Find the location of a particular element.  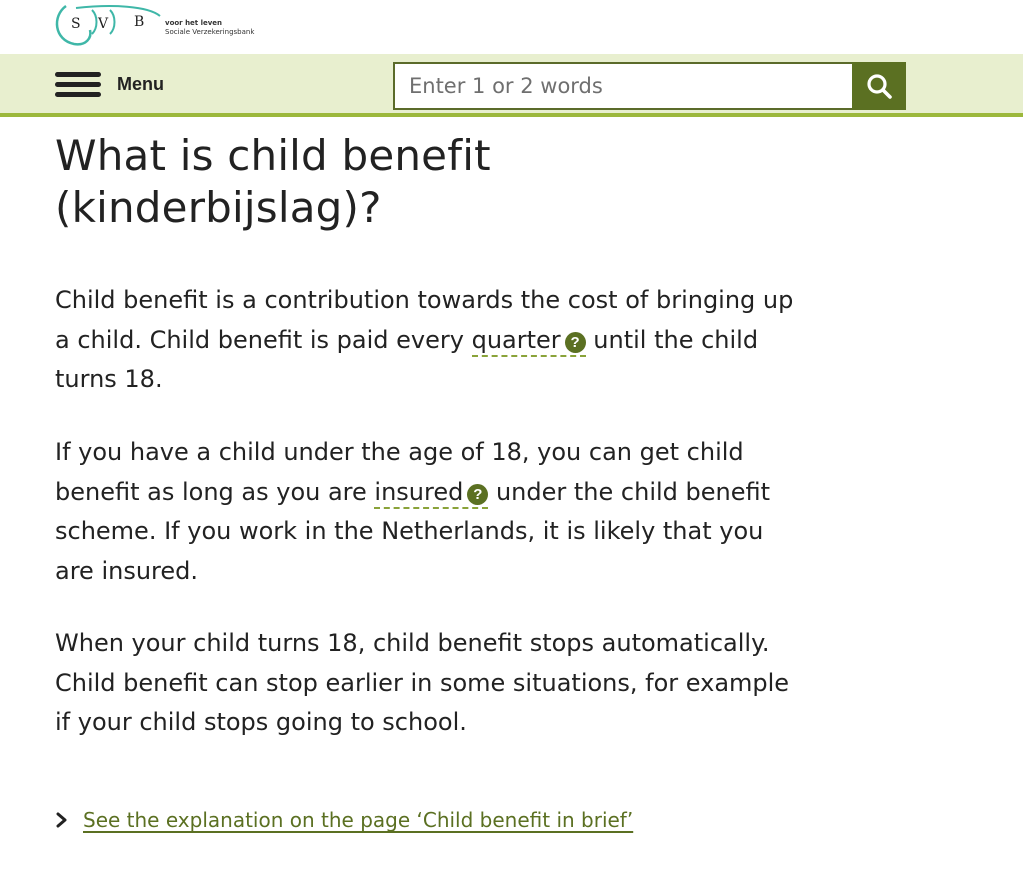

logo-letter-v: V is located at coordinates (103, 24).